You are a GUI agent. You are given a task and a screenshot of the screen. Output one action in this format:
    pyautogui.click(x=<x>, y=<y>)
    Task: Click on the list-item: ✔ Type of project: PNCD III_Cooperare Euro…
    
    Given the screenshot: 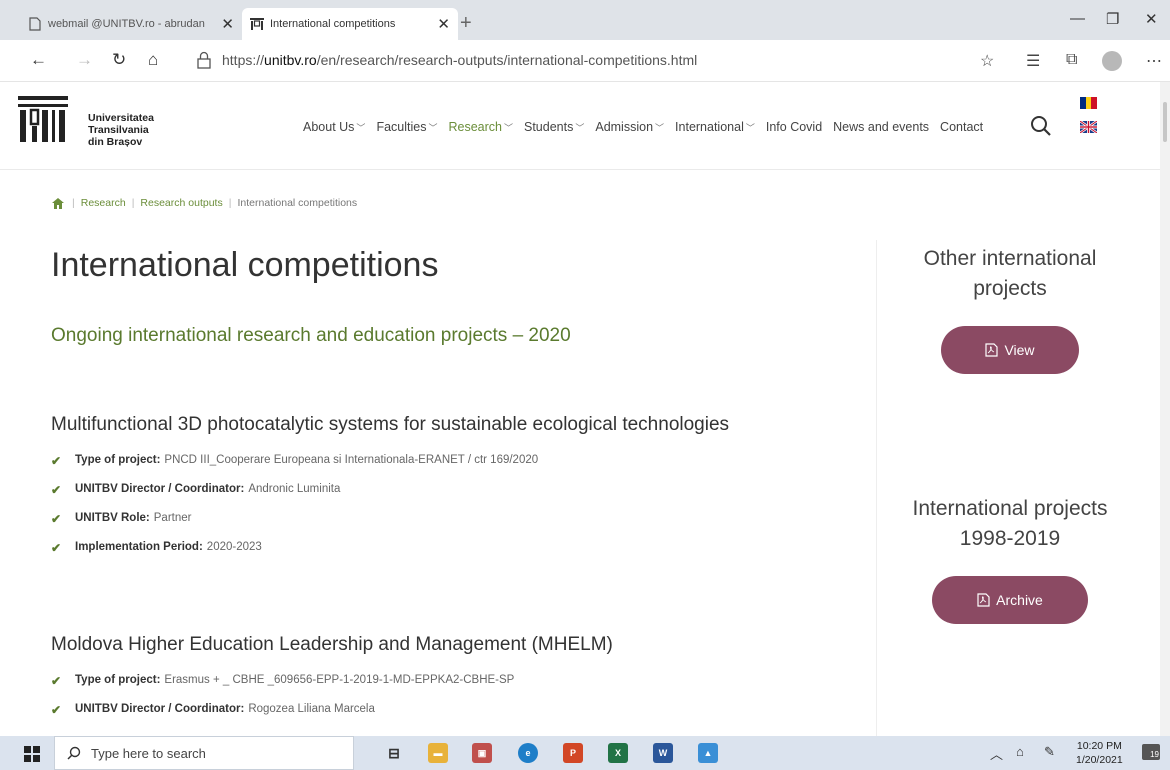 What is the action you would take?
    pyautogui.click(x=295, y=461)
    